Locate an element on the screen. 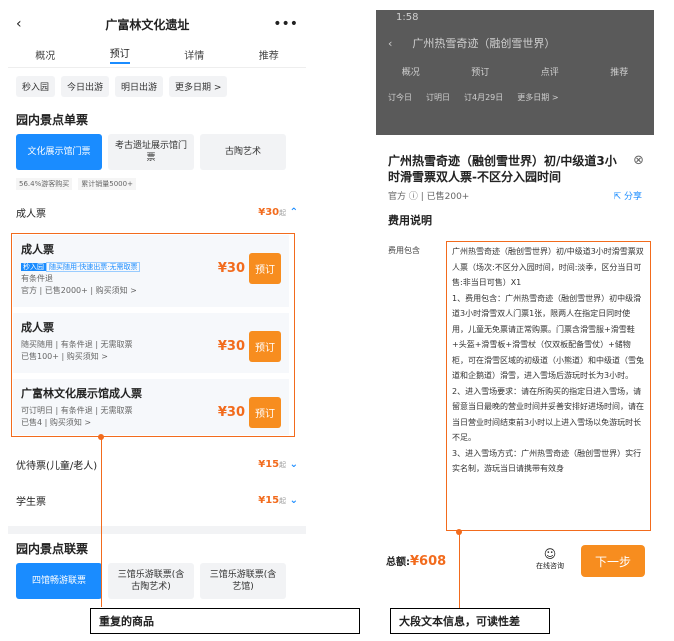 The image size is (674, 641). combo-tabs: 四馆畅游联票 三馆乐游联票(含古陶艺术) 三馆乐游联票(含艺馆) is located at coordinates (157, 581).